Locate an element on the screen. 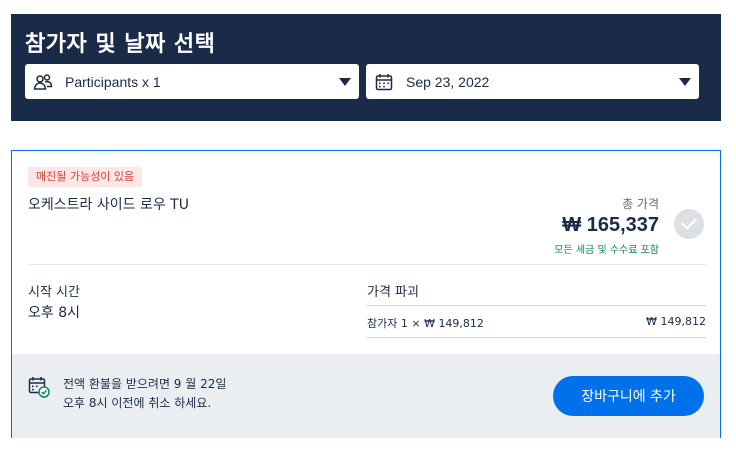  select-option-button is located at coordinates (689, 224).